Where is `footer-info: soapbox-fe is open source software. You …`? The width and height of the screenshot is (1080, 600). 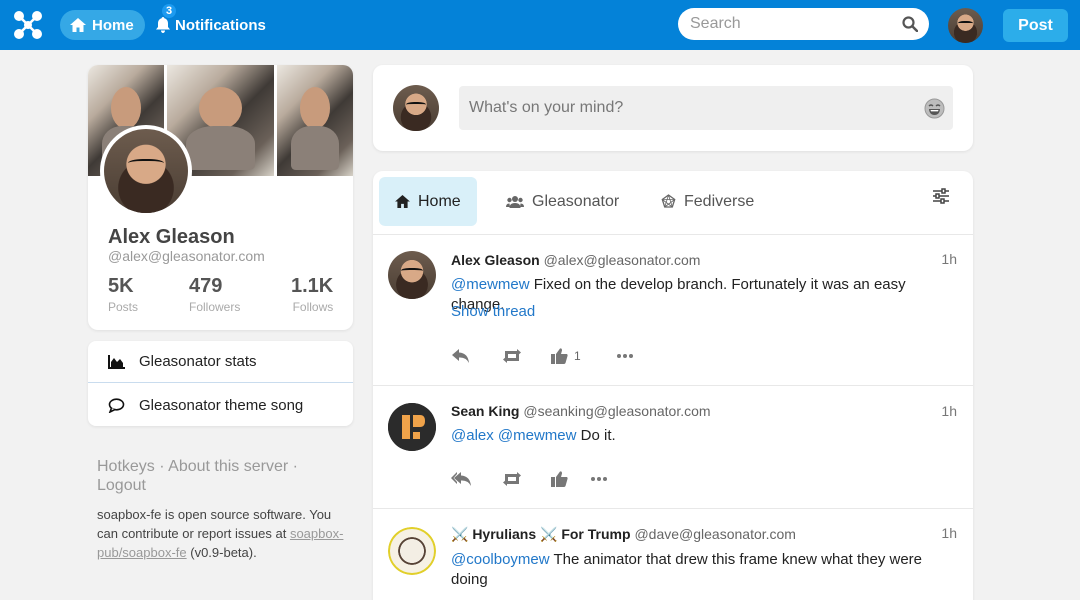 footer-info: soapbox-fe is open source software. You … is located at coordinates (222, 533).